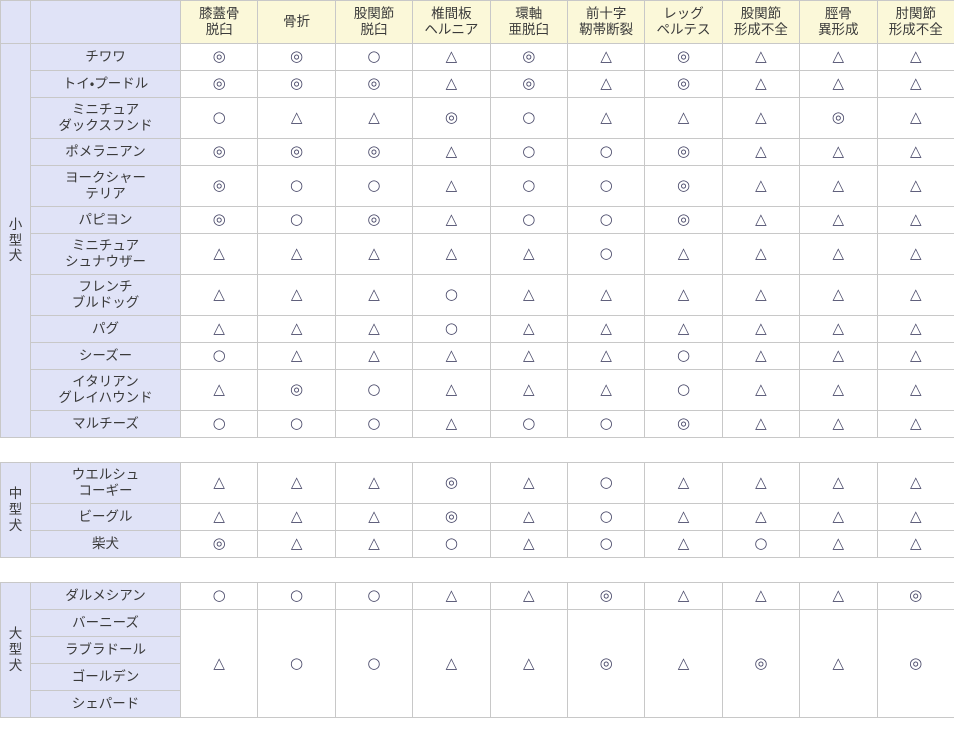 Image resolution: width=954 pixels, height=747 pixels. Describe the element at coordinates (105, 261) in the screenshot. I see `breed-line: シュナウザー` at that location.